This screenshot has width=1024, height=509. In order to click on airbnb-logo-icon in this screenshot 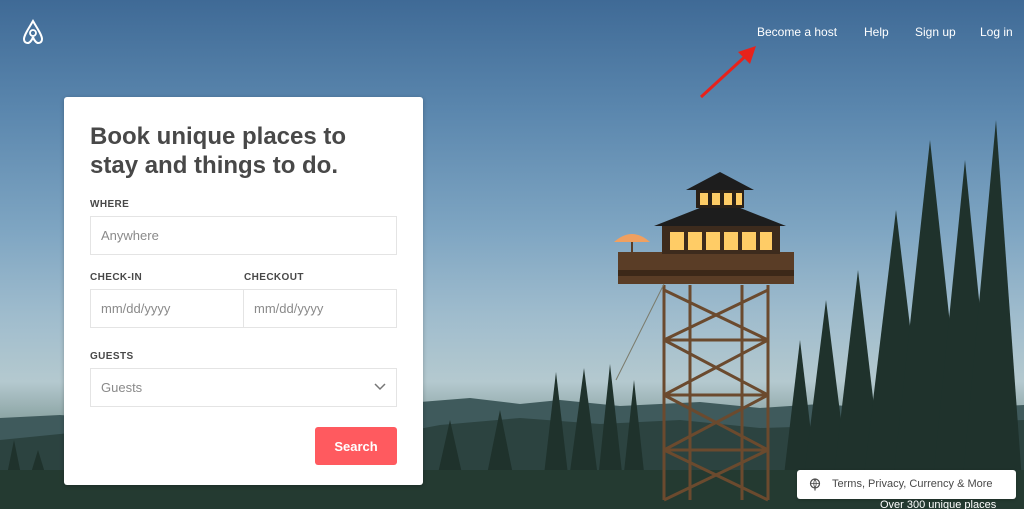, I will do `click(33, 32)`.